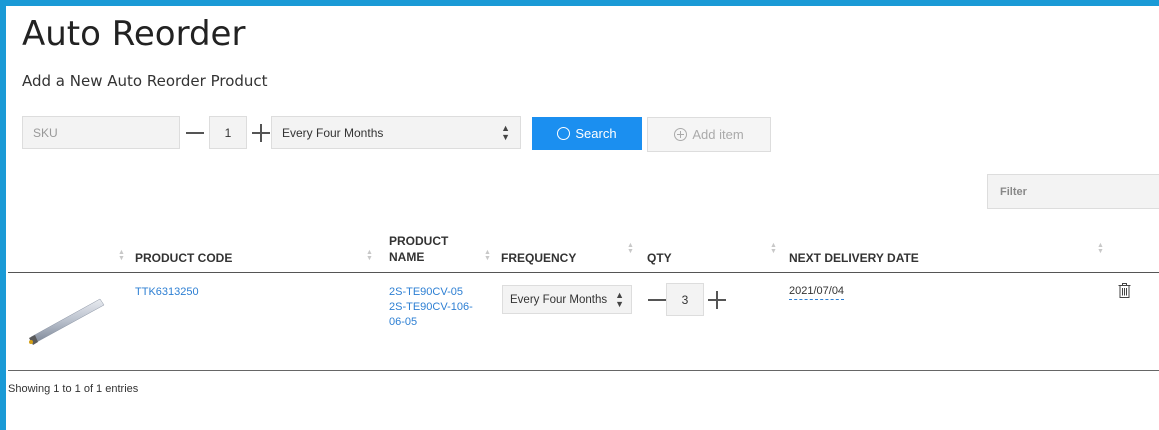 This screenshot has height=430, width=1159. I want to click on add-item-button: Add item, so click(709, 134).